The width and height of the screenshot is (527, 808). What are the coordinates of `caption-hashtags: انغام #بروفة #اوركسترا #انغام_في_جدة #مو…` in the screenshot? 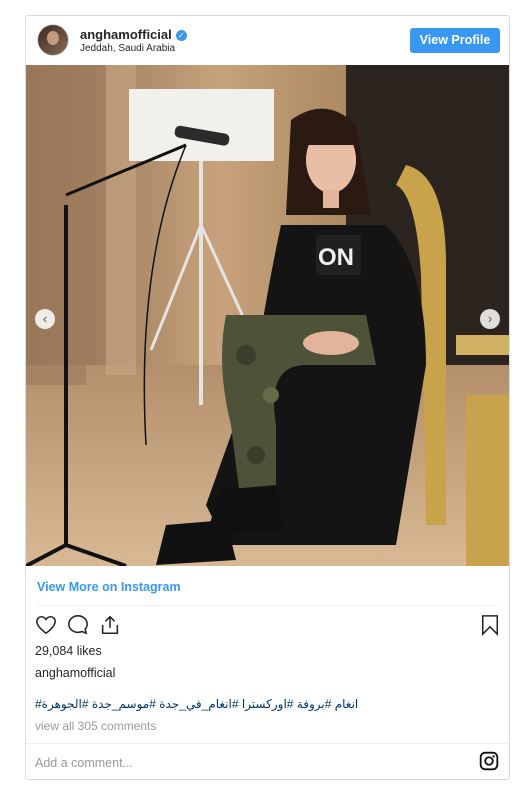 It's located at (196, 704).